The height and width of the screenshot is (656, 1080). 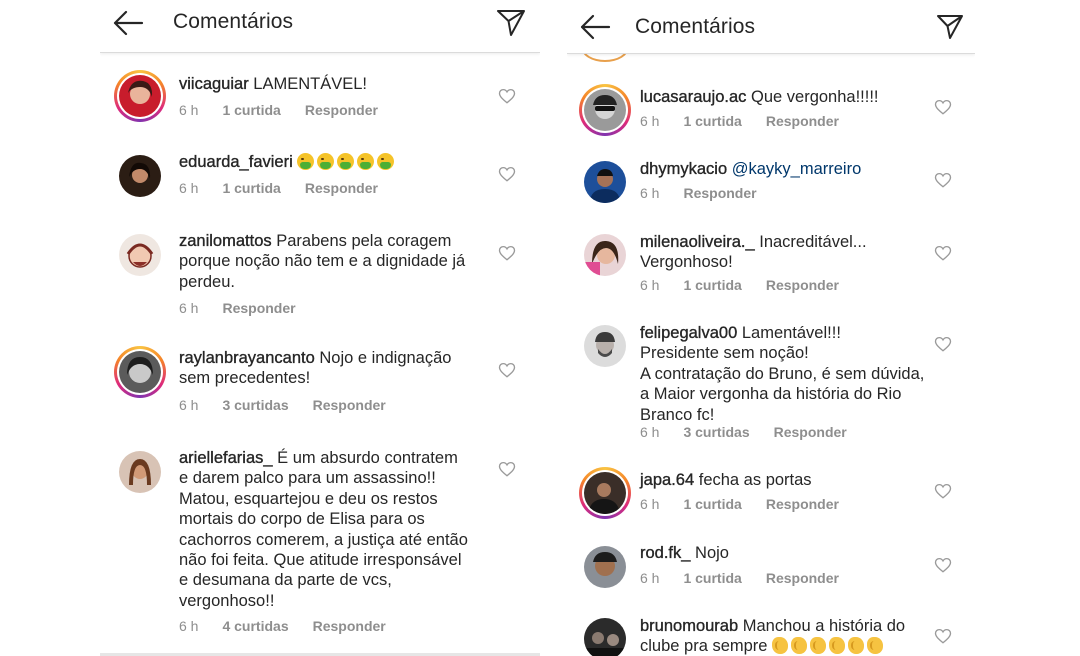 What do you see at coordinates (236, 162) in the screenshot?
I see `comment-username: eduarda_favieri` at bounding box center [236, 162].